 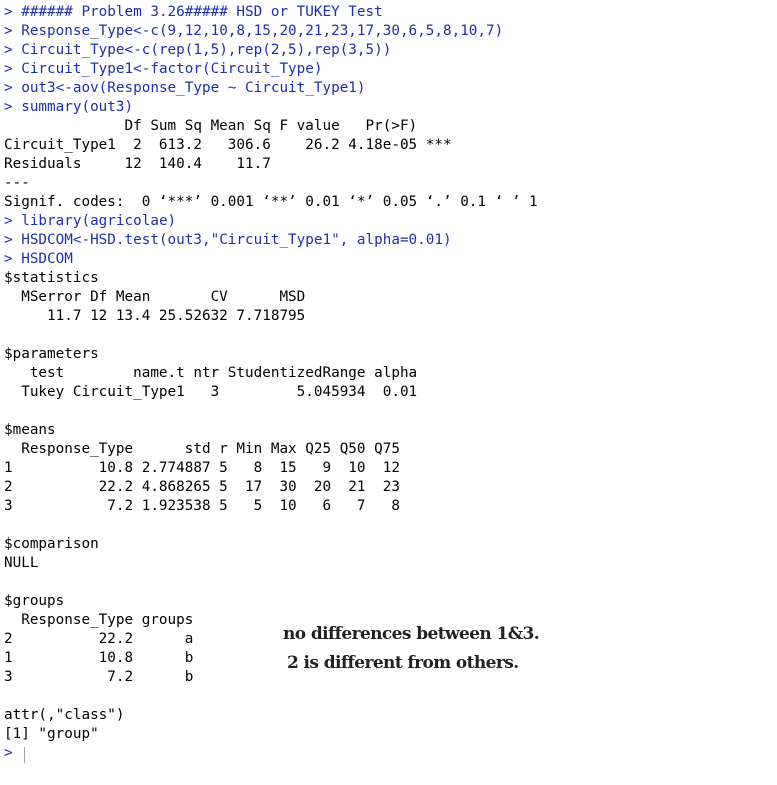 I want to click on groups-title: $groups, so click(x=34, y=601).